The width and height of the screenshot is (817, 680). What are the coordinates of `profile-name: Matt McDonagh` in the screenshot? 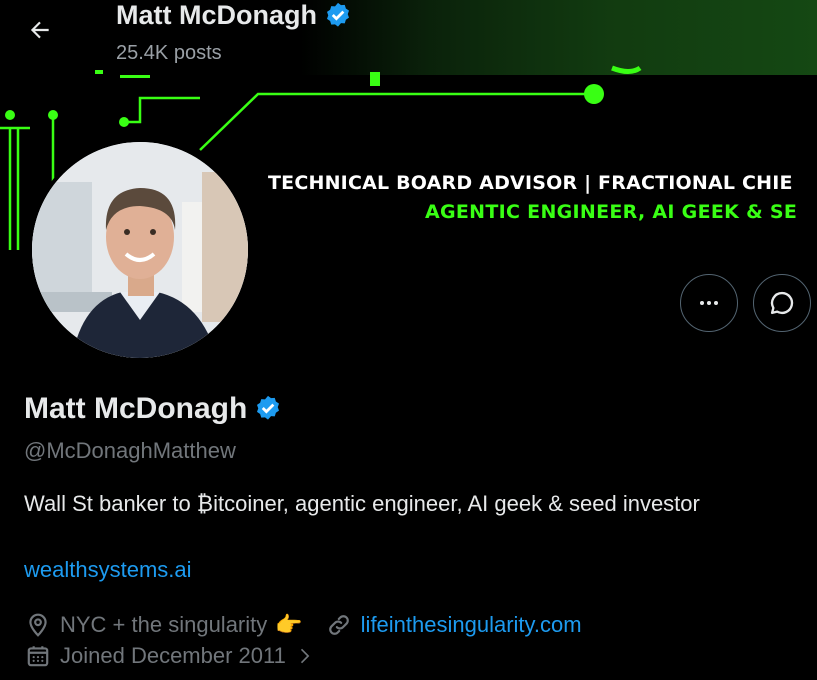 It's located at (153, 409).